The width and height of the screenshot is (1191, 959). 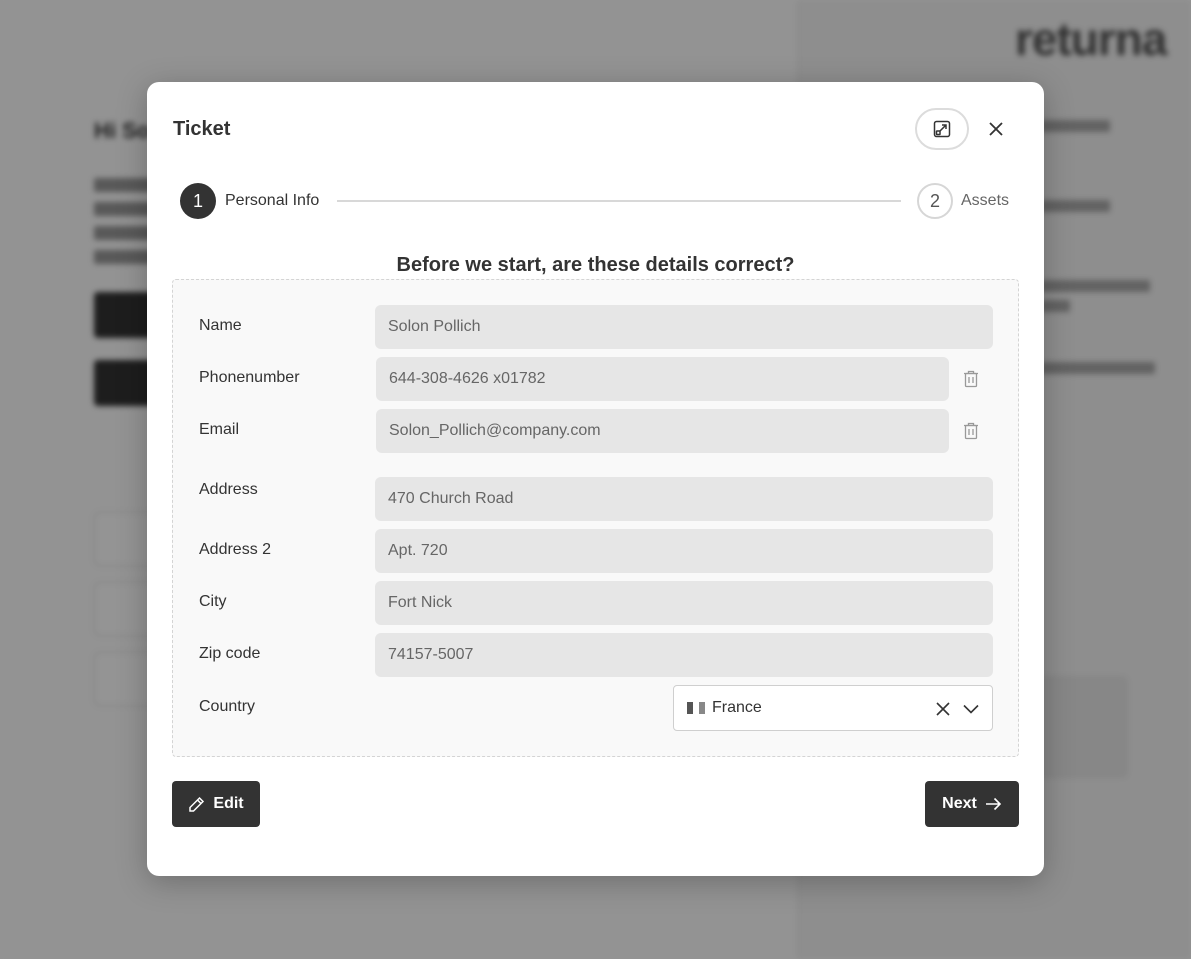 I want to click on zip-label: Zip code, so click(x=230, y=653).